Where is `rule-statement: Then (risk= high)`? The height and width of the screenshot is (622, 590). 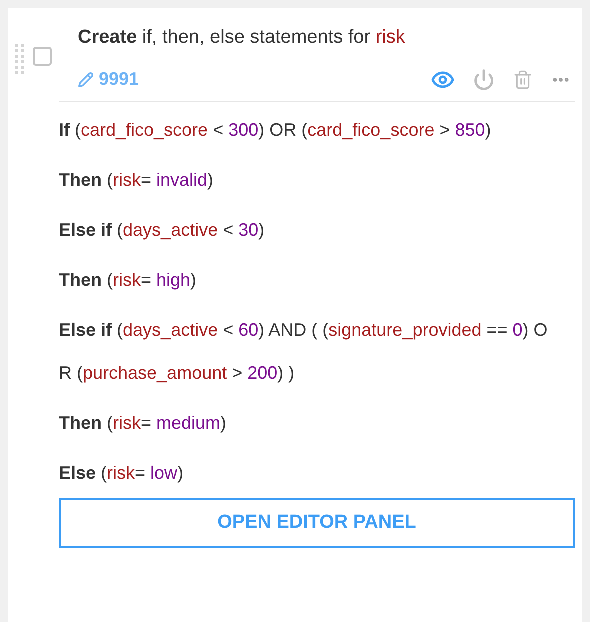
rule-statement: Then (risk= high) is located at coordinates (128, 280).